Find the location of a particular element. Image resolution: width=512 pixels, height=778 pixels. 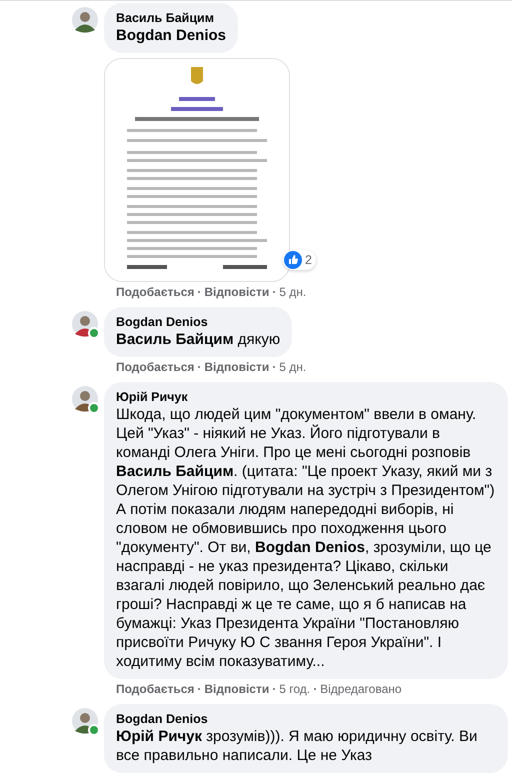

comment-text: Василь Байцим дякую is located at coordinates (198, 339).